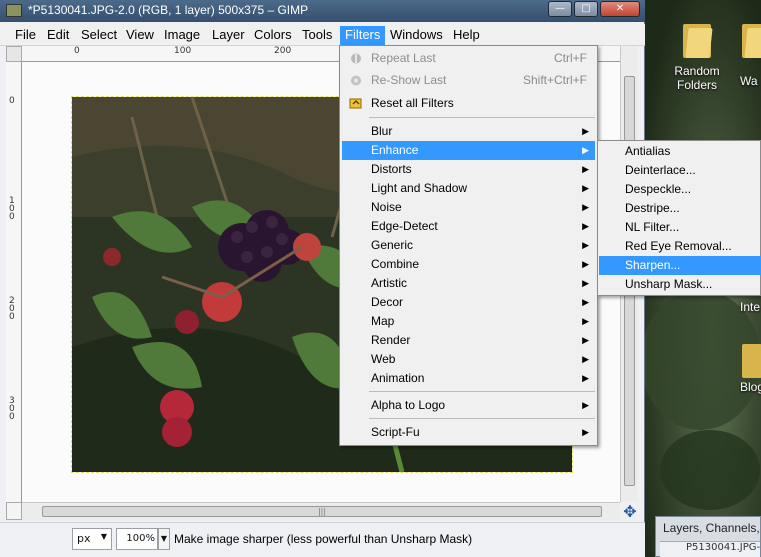 This screenshot has width=761, height=557. I want to click on menu-item-reshow-last: Re-Show Last Shift+Ctrl+F, so click(468, 80).